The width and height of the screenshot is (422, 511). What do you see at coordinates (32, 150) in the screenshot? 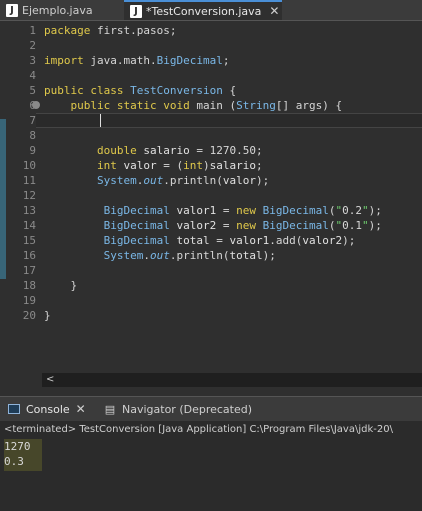
I see `line-number: 9` at bounding box center [32, 150].